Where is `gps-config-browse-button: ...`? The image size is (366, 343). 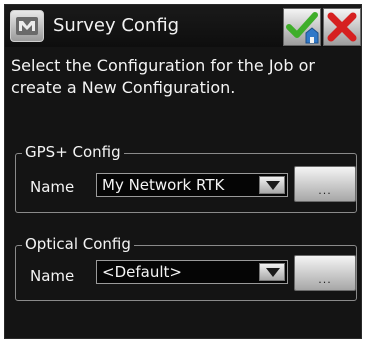
gps-config-browse-button: ... is located at coordinates (325, 184).